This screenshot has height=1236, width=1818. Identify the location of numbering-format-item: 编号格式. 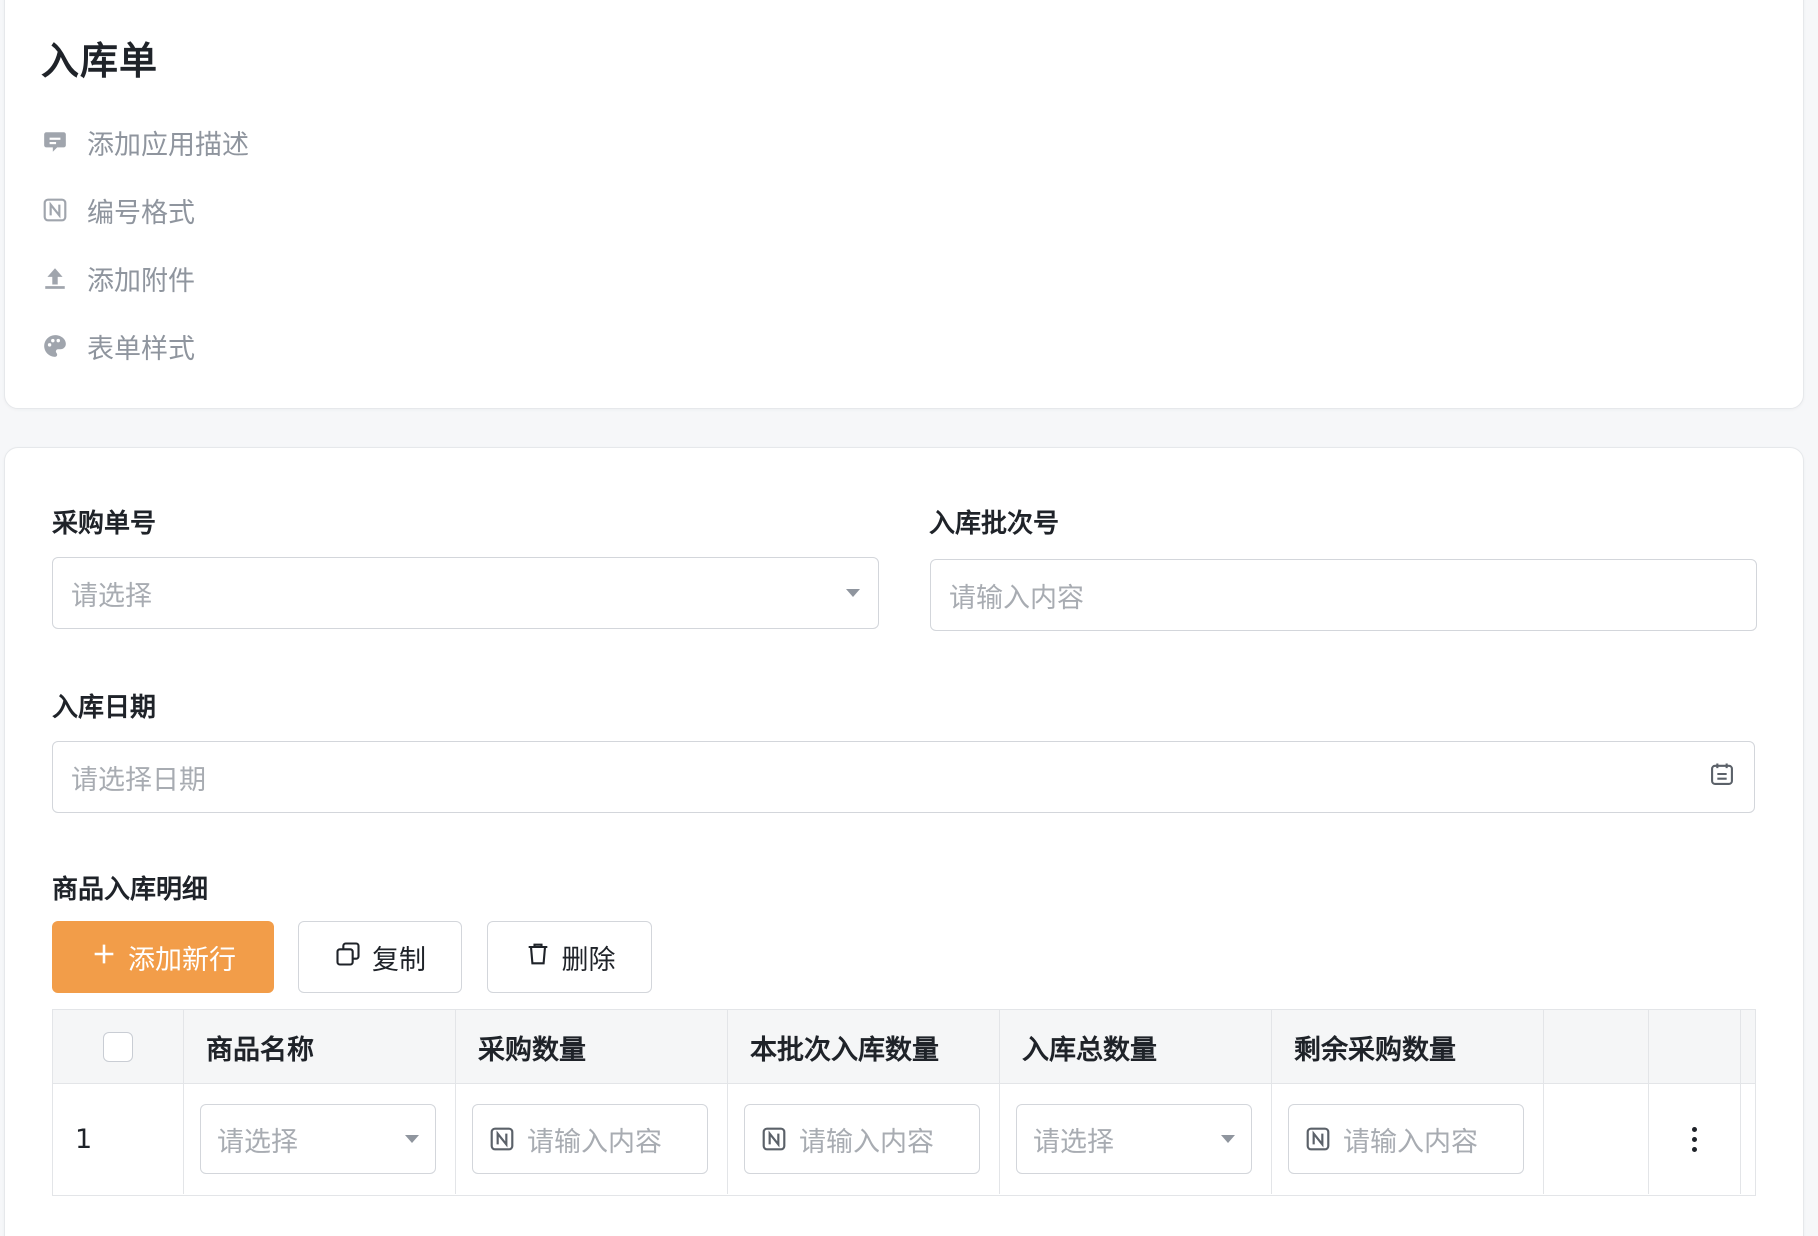
(118, 210).